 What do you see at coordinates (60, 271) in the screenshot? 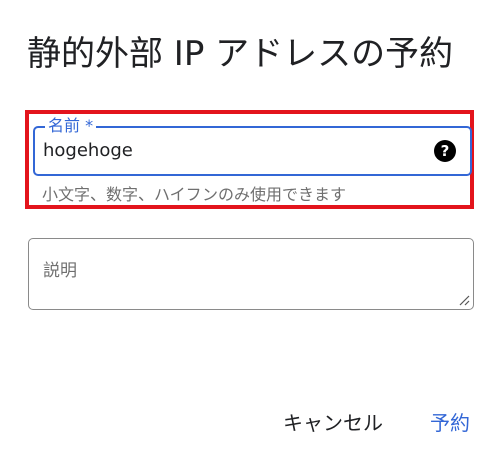
I see `description-placeholder: 説明` at bounding box center [60, 271].